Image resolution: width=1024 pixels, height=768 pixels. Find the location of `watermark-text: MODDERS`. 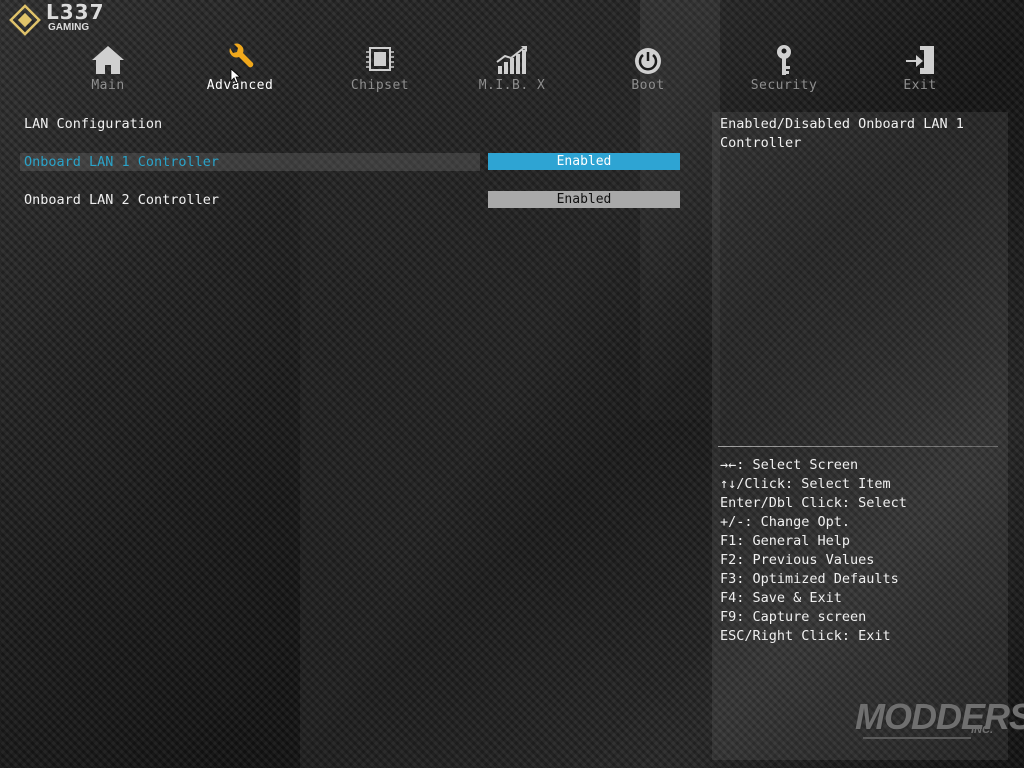

watermark-text: MODDERS is located at coordinates (939, 716).